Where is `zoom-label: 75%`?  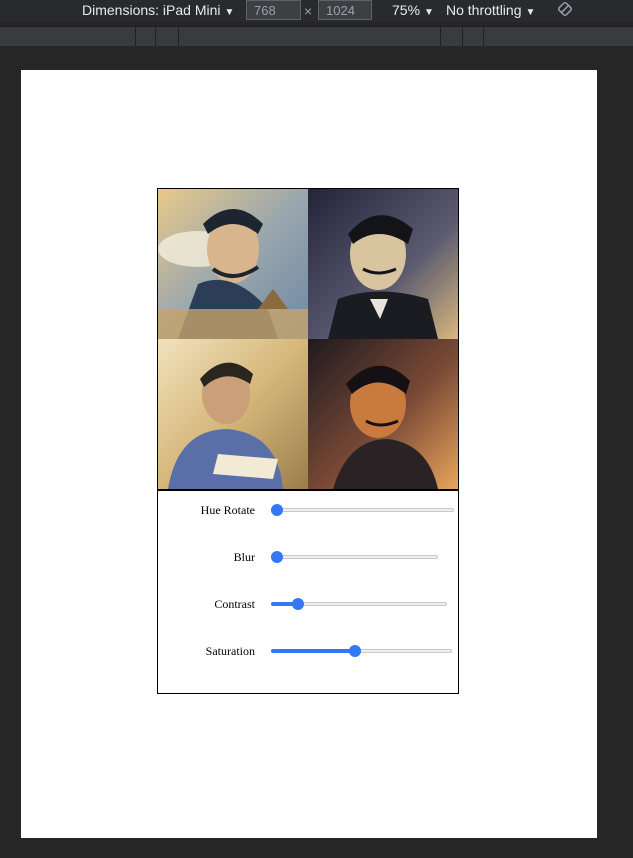 zoom-label: 75% is located at coordinates (406, 10).